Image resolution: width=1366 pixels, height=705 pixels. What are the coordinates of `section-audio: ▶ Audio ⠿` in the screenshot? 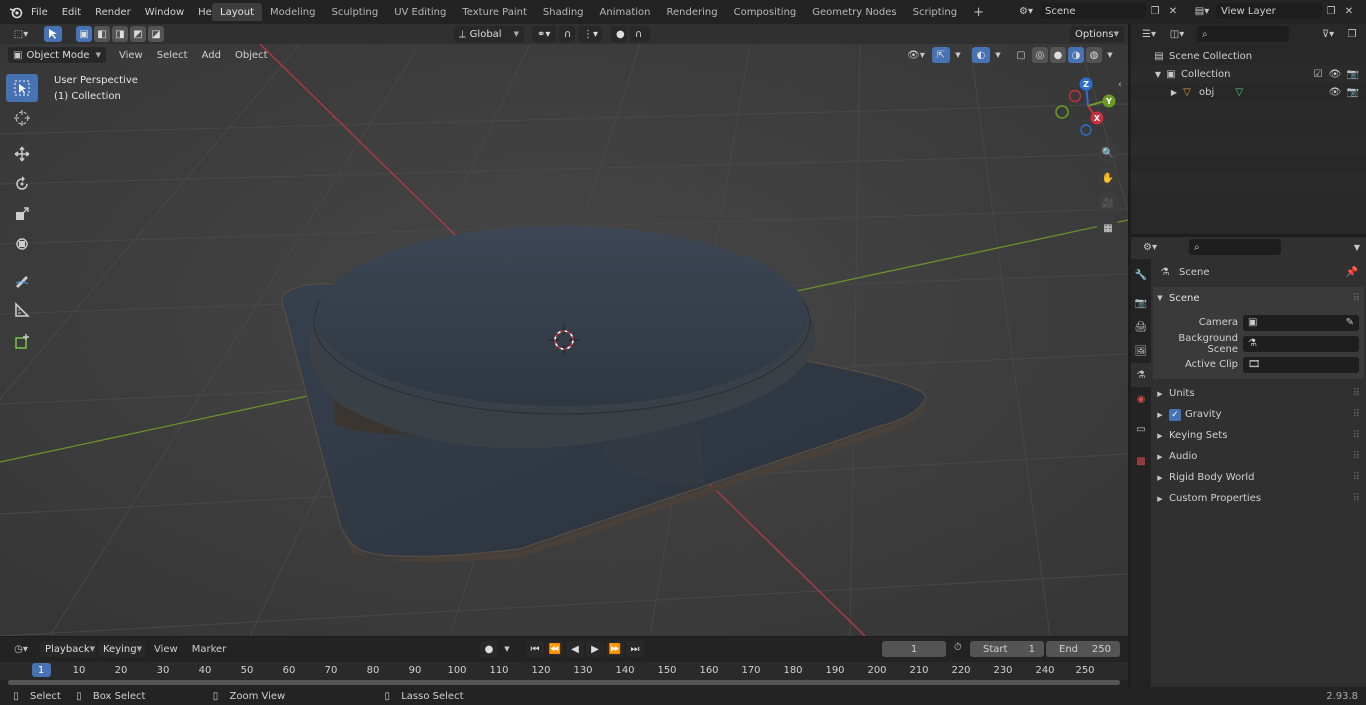 It's located at (1258, 456).